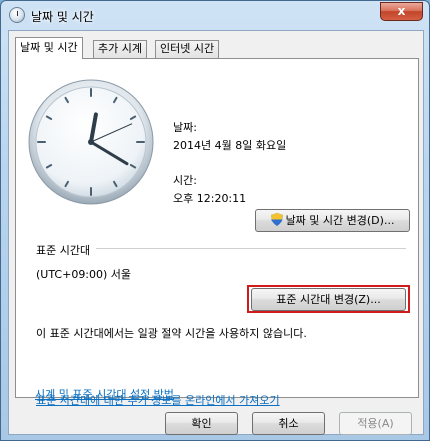 This screenshot has height=441, width=430. I want to click on analog-clock, so click(91, 142).